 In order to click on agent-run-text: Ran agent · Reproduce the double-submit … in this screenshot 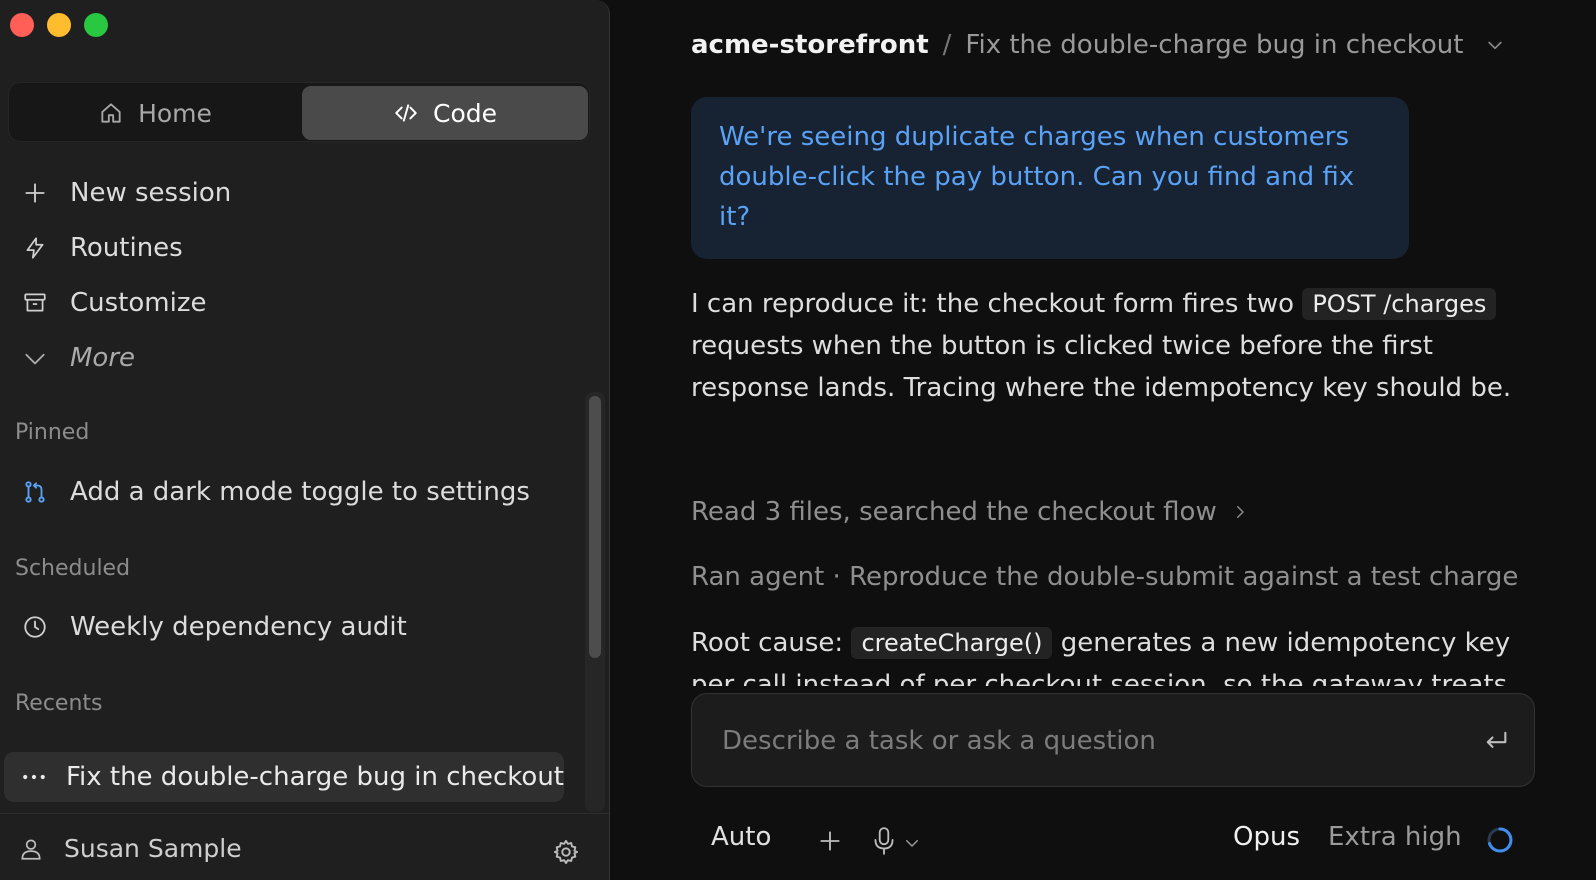, I will do `click(1105, 577)`.